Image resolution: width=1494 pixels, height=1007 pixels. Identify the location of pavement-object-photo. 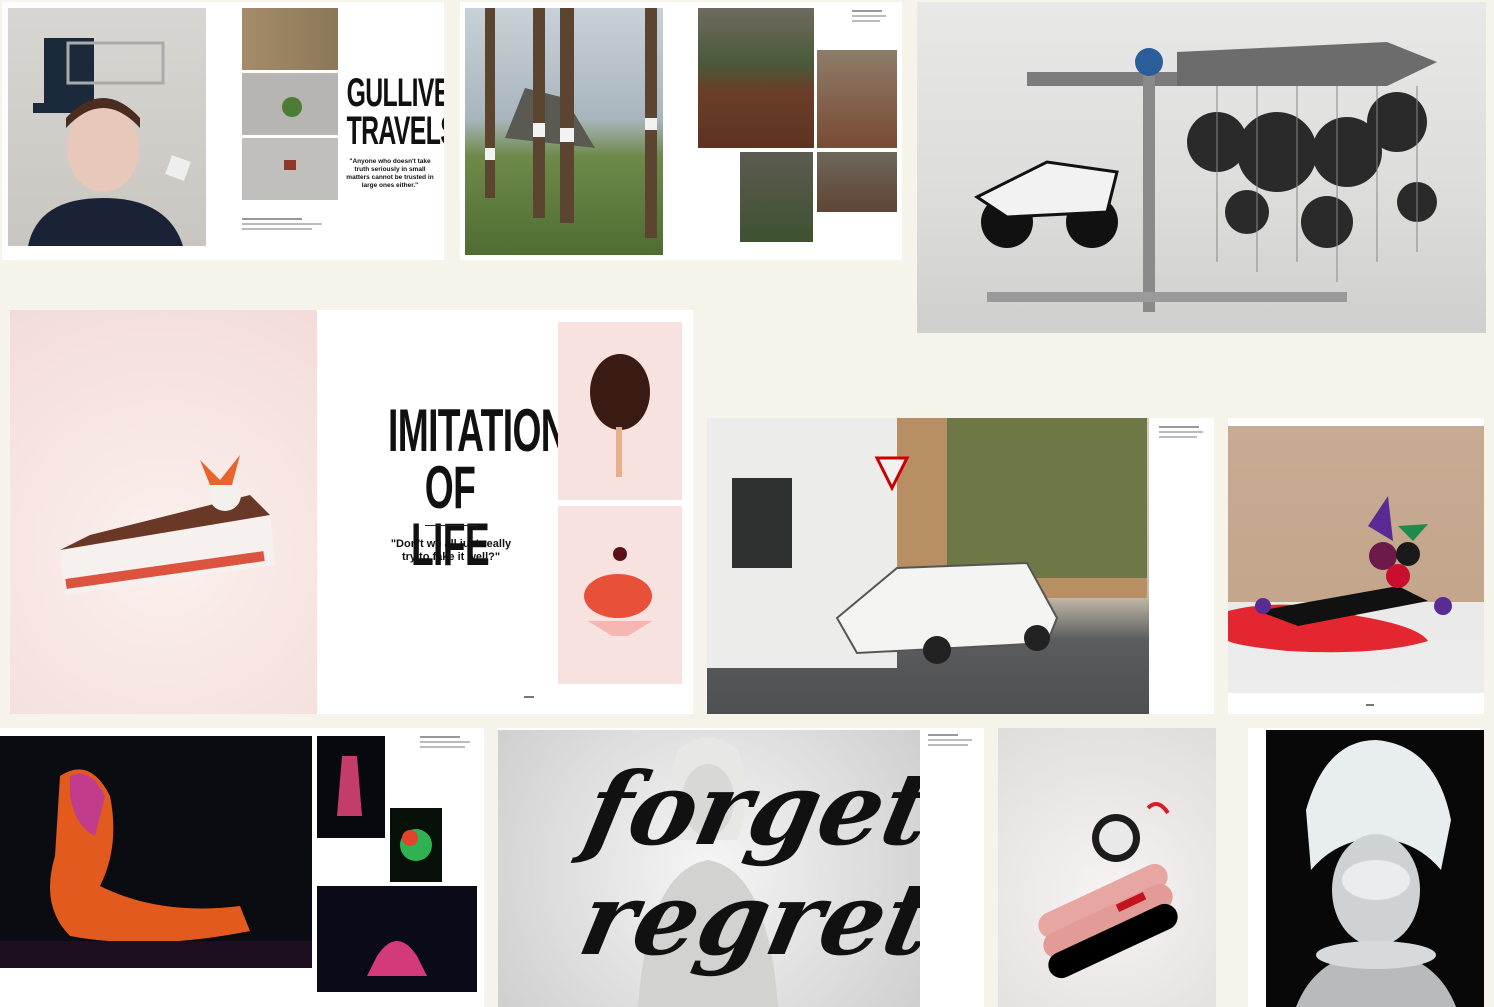
(290, 169).